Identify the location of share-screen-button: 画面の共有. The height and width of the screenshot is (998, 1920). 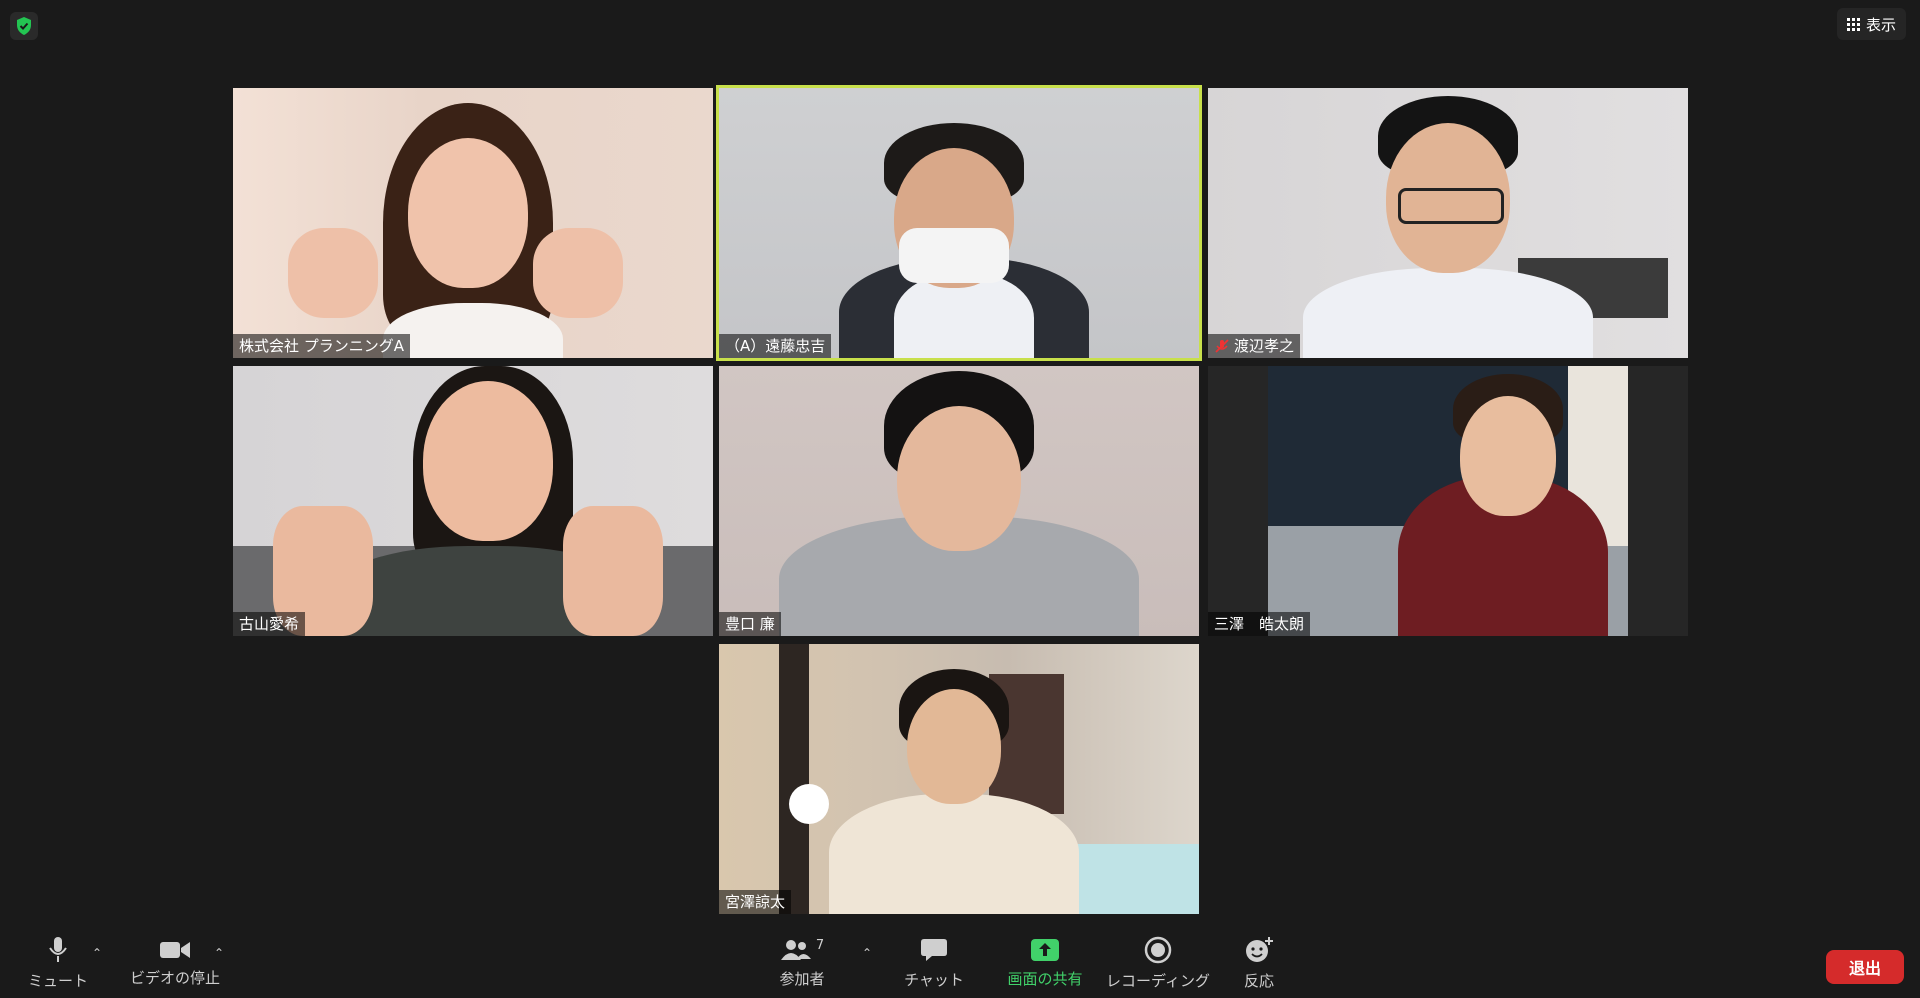
(1045, 963).